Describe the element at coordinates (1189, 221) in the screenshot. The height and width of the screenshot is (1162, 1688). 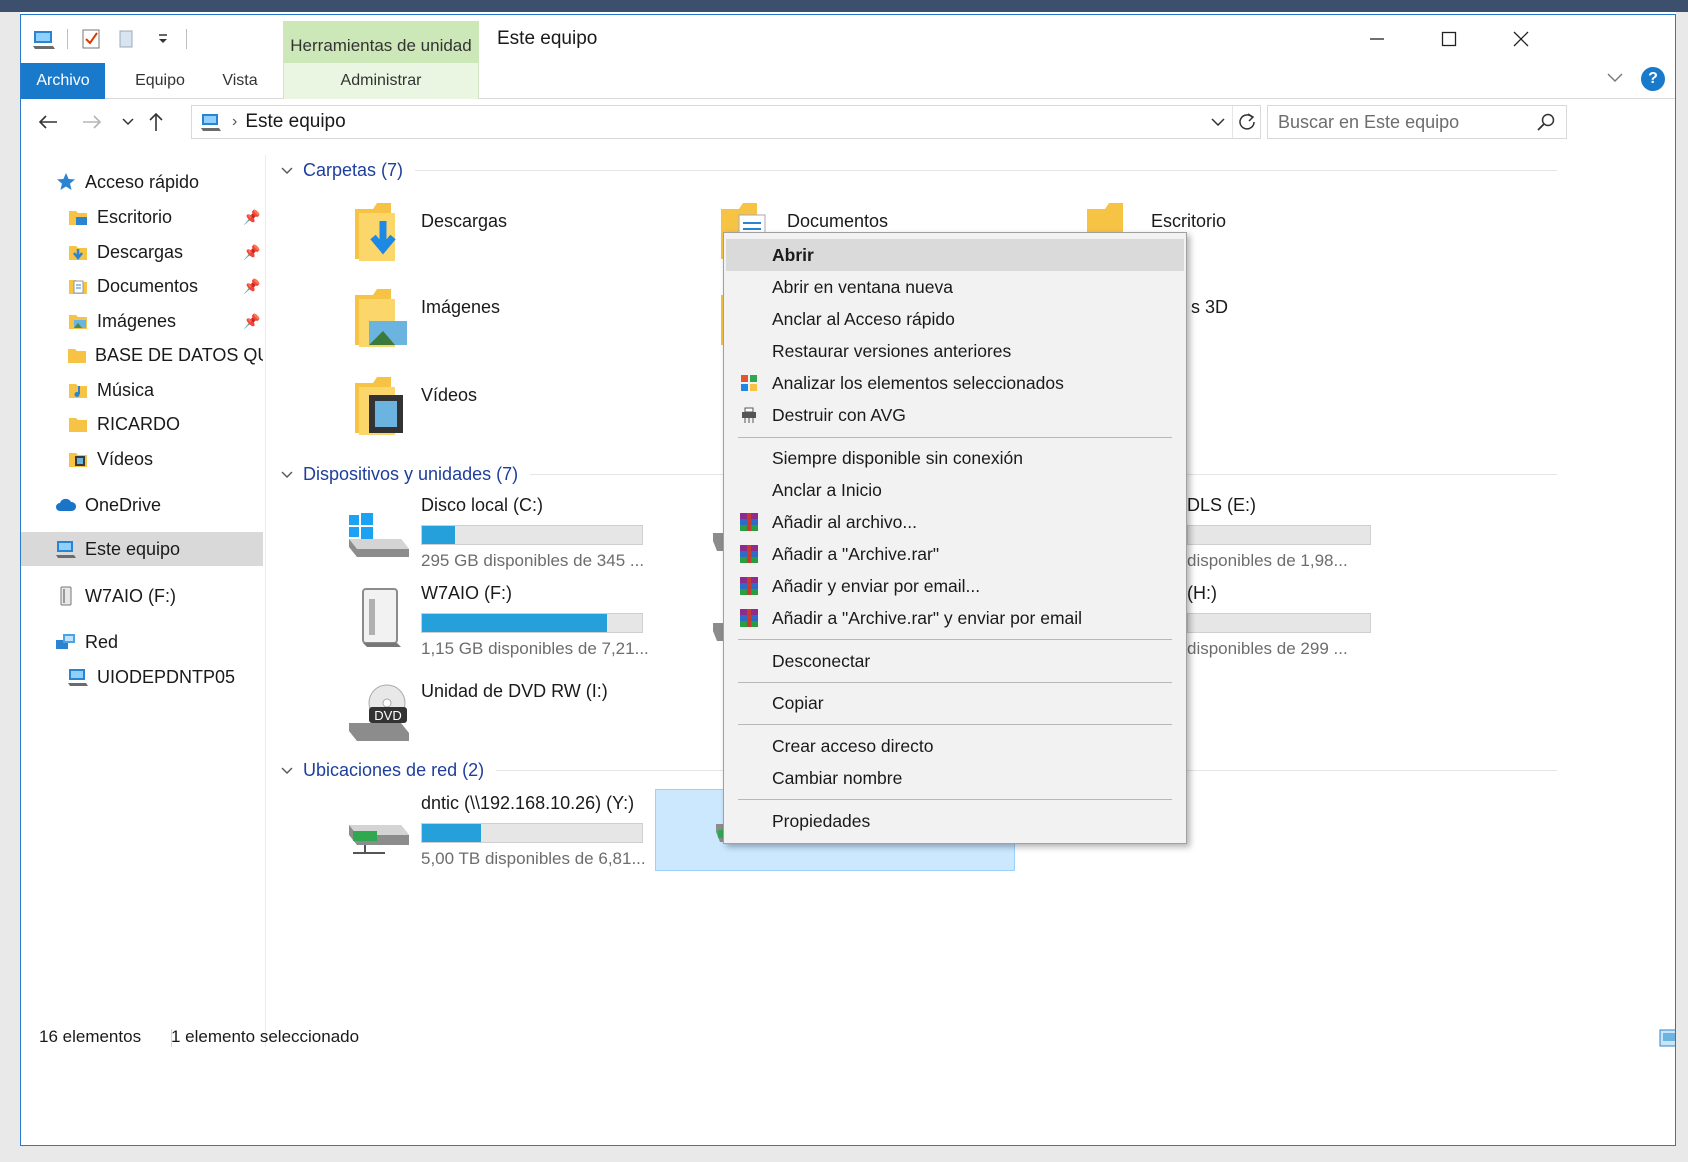
I see `tile-label: Escritorio` at that location.